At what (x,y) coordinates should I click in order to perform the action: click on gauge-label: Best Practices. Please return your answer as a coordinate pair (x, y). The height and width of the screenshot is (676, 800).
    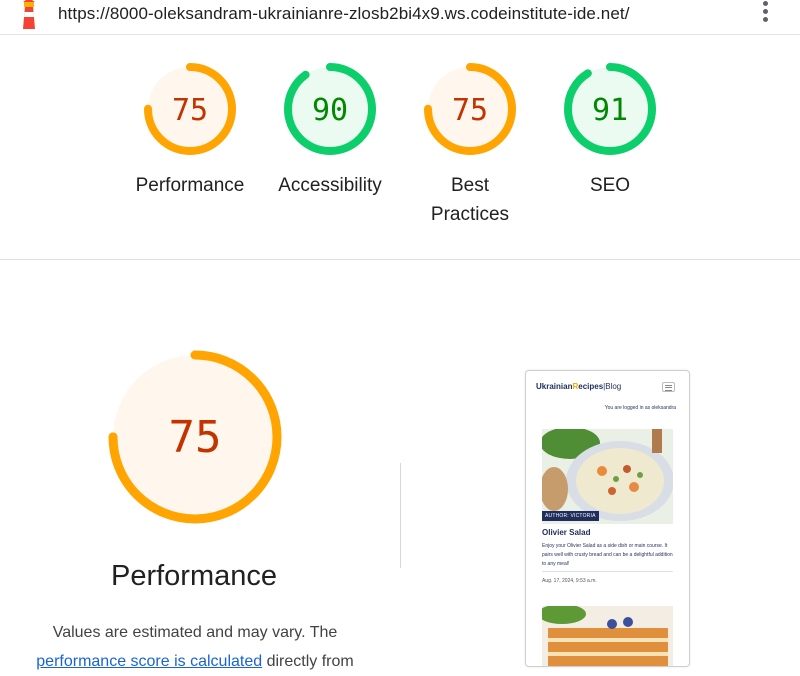
    Looking at the image, I should click on (470, 200).